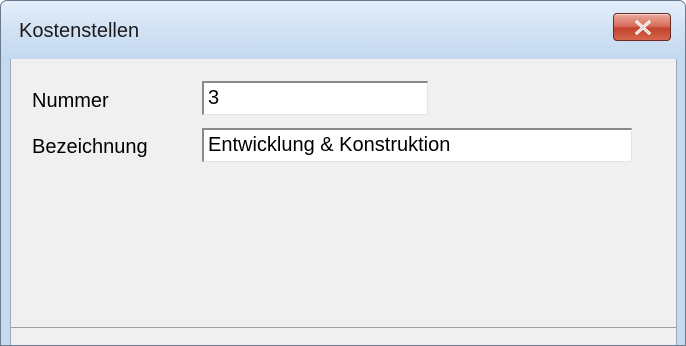 The height and width of the screenshot is (346, 686). I want to click on close-button, so click(642, 27).